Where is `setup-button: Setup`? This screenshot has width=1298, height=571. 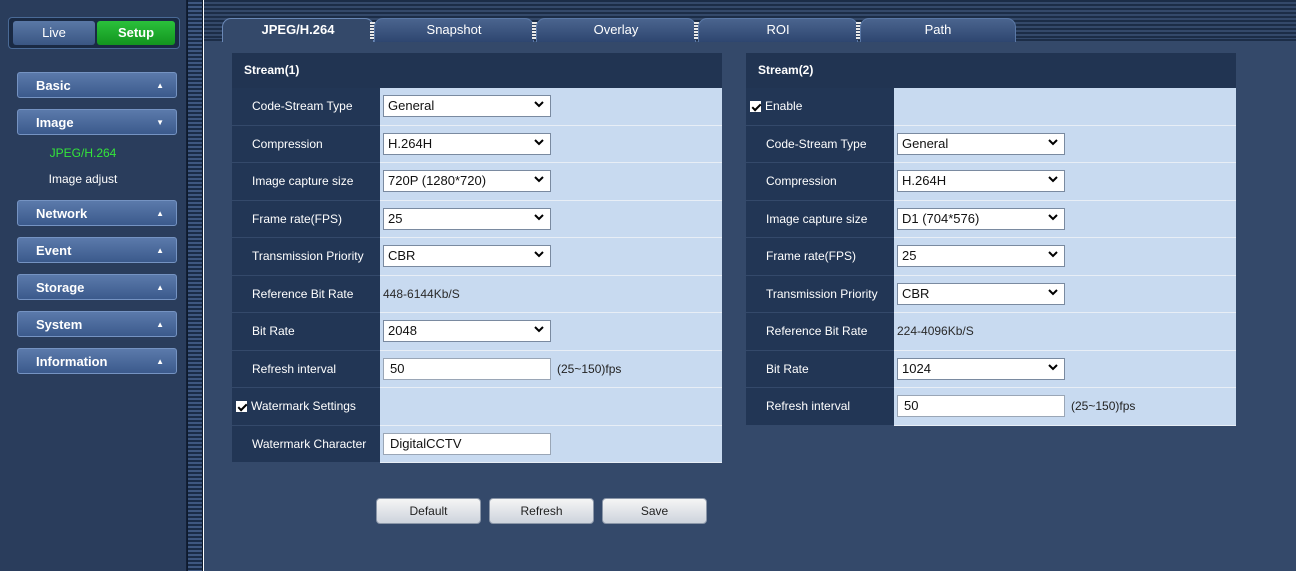
setup-button: Setup is located at coordinates (136, 33).